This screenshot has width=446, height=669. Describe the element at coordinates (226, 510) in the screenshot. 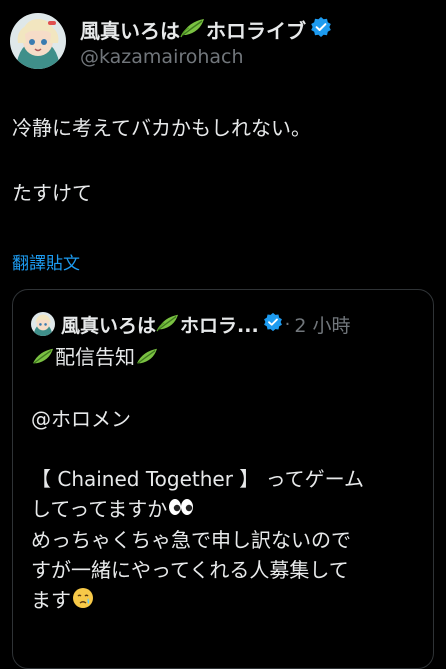

I see `quoted-line-b-row: してってますか` at that location.